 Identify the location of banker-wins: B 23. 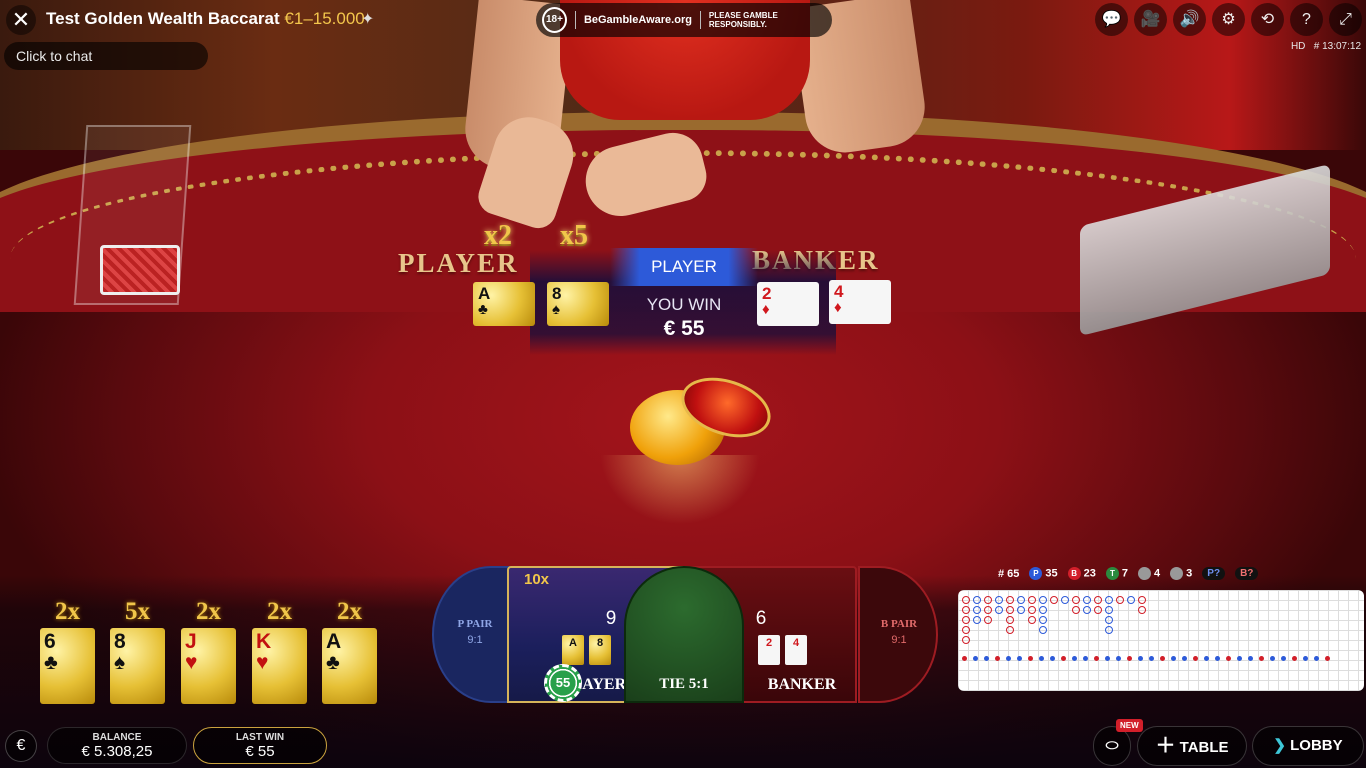
(1081, 573).